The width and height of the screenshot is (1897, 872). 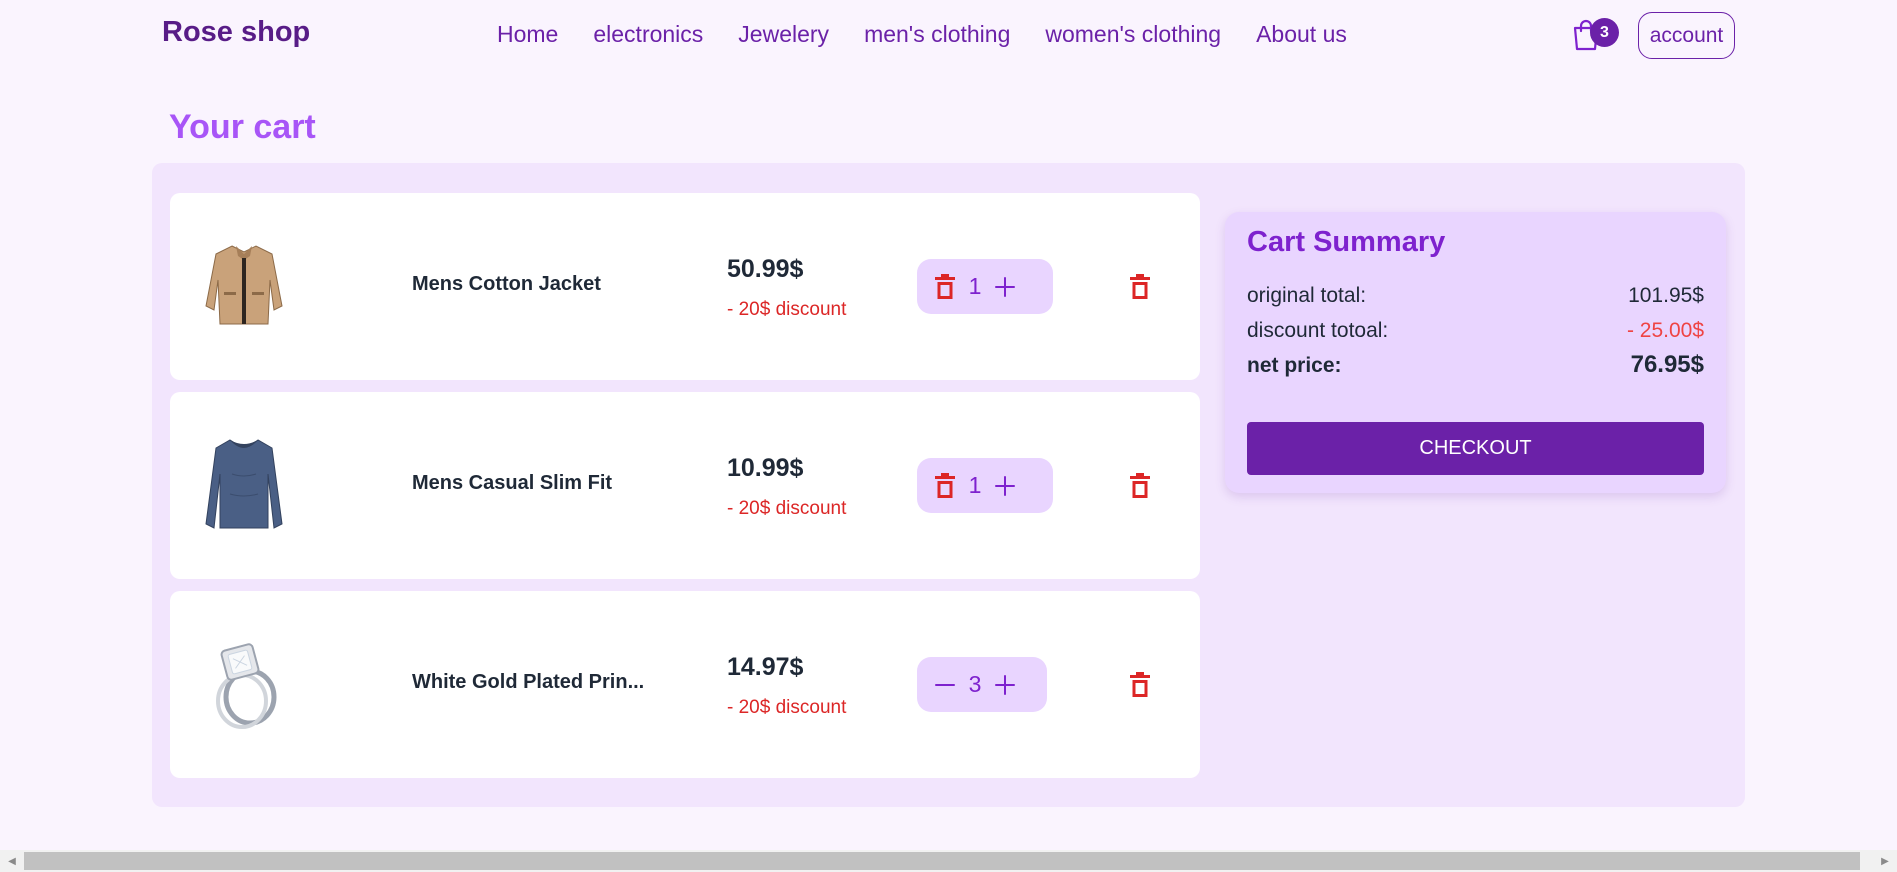 I want to click on item-price: 50.99$, so click(x=765, y=269).